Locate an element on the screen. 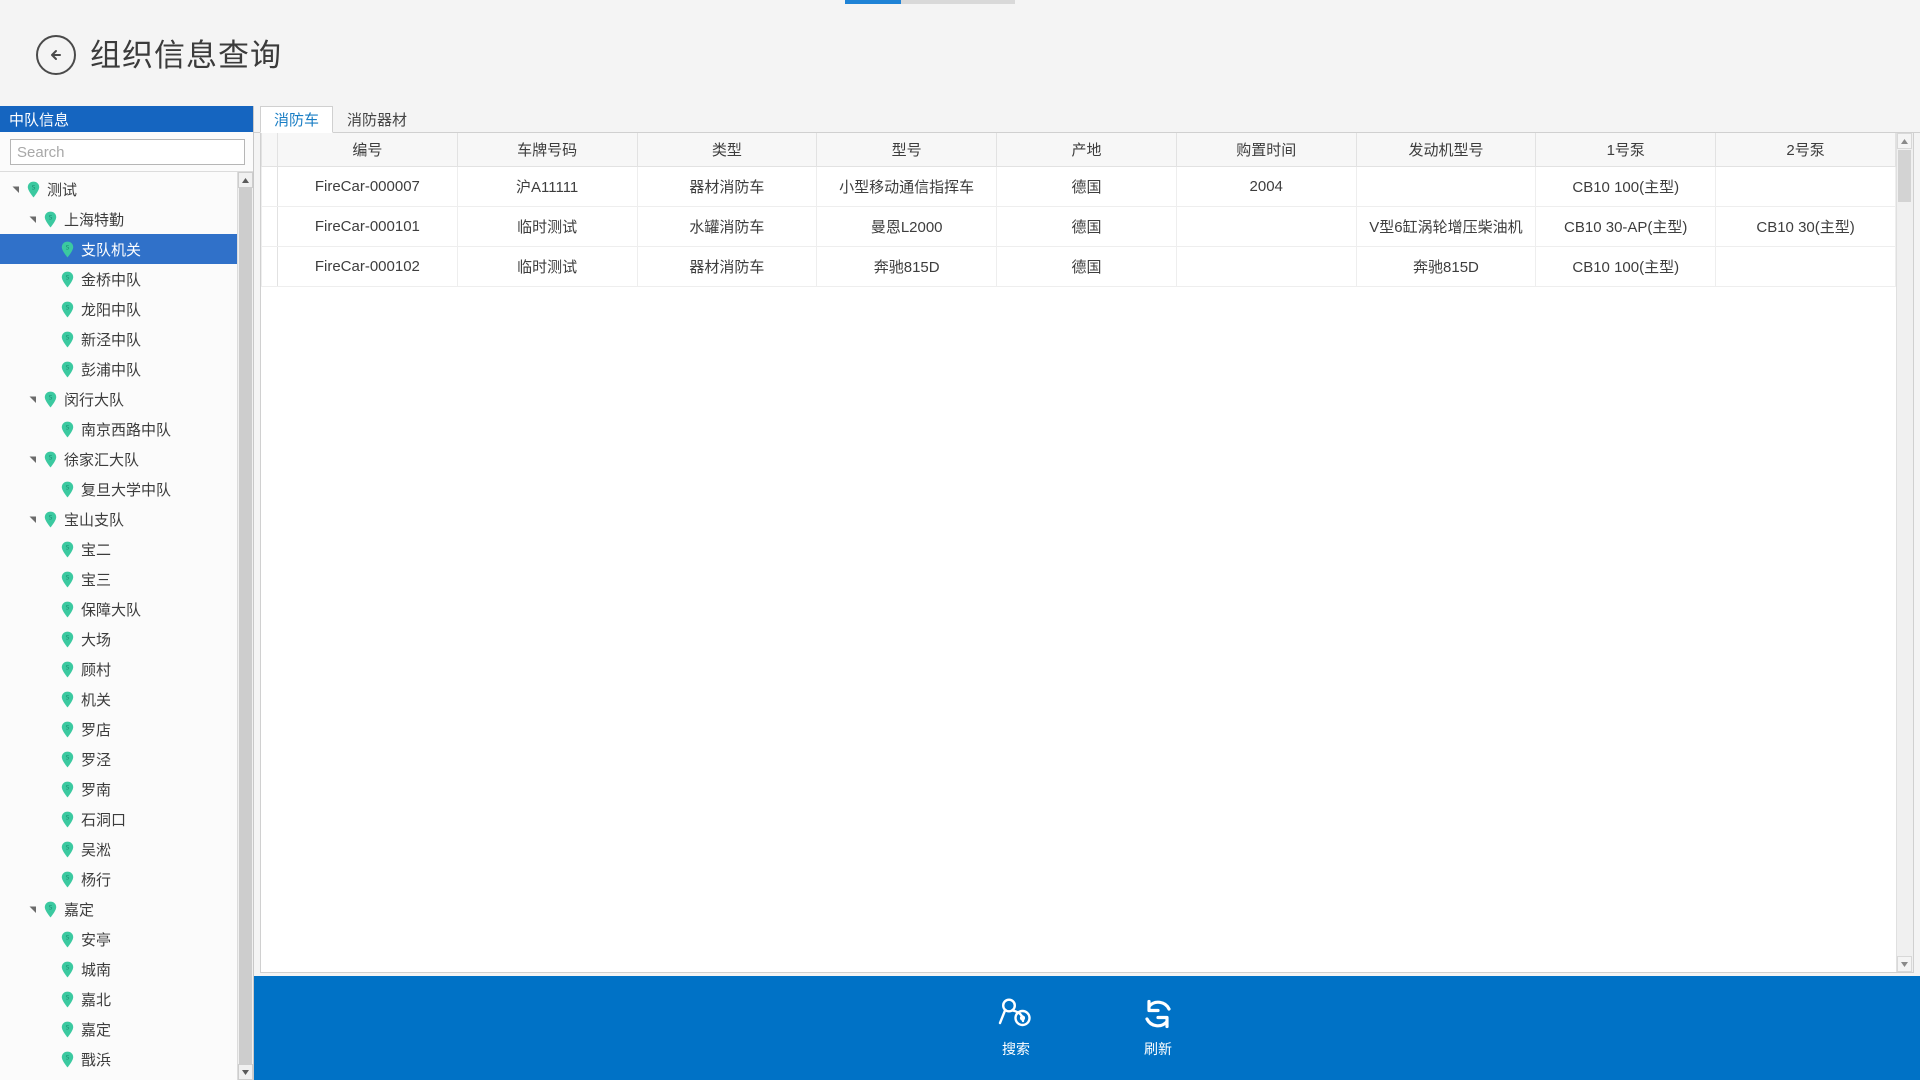  bottom-action-刷新: 刷新 is located at coordinates (1158, 1028).